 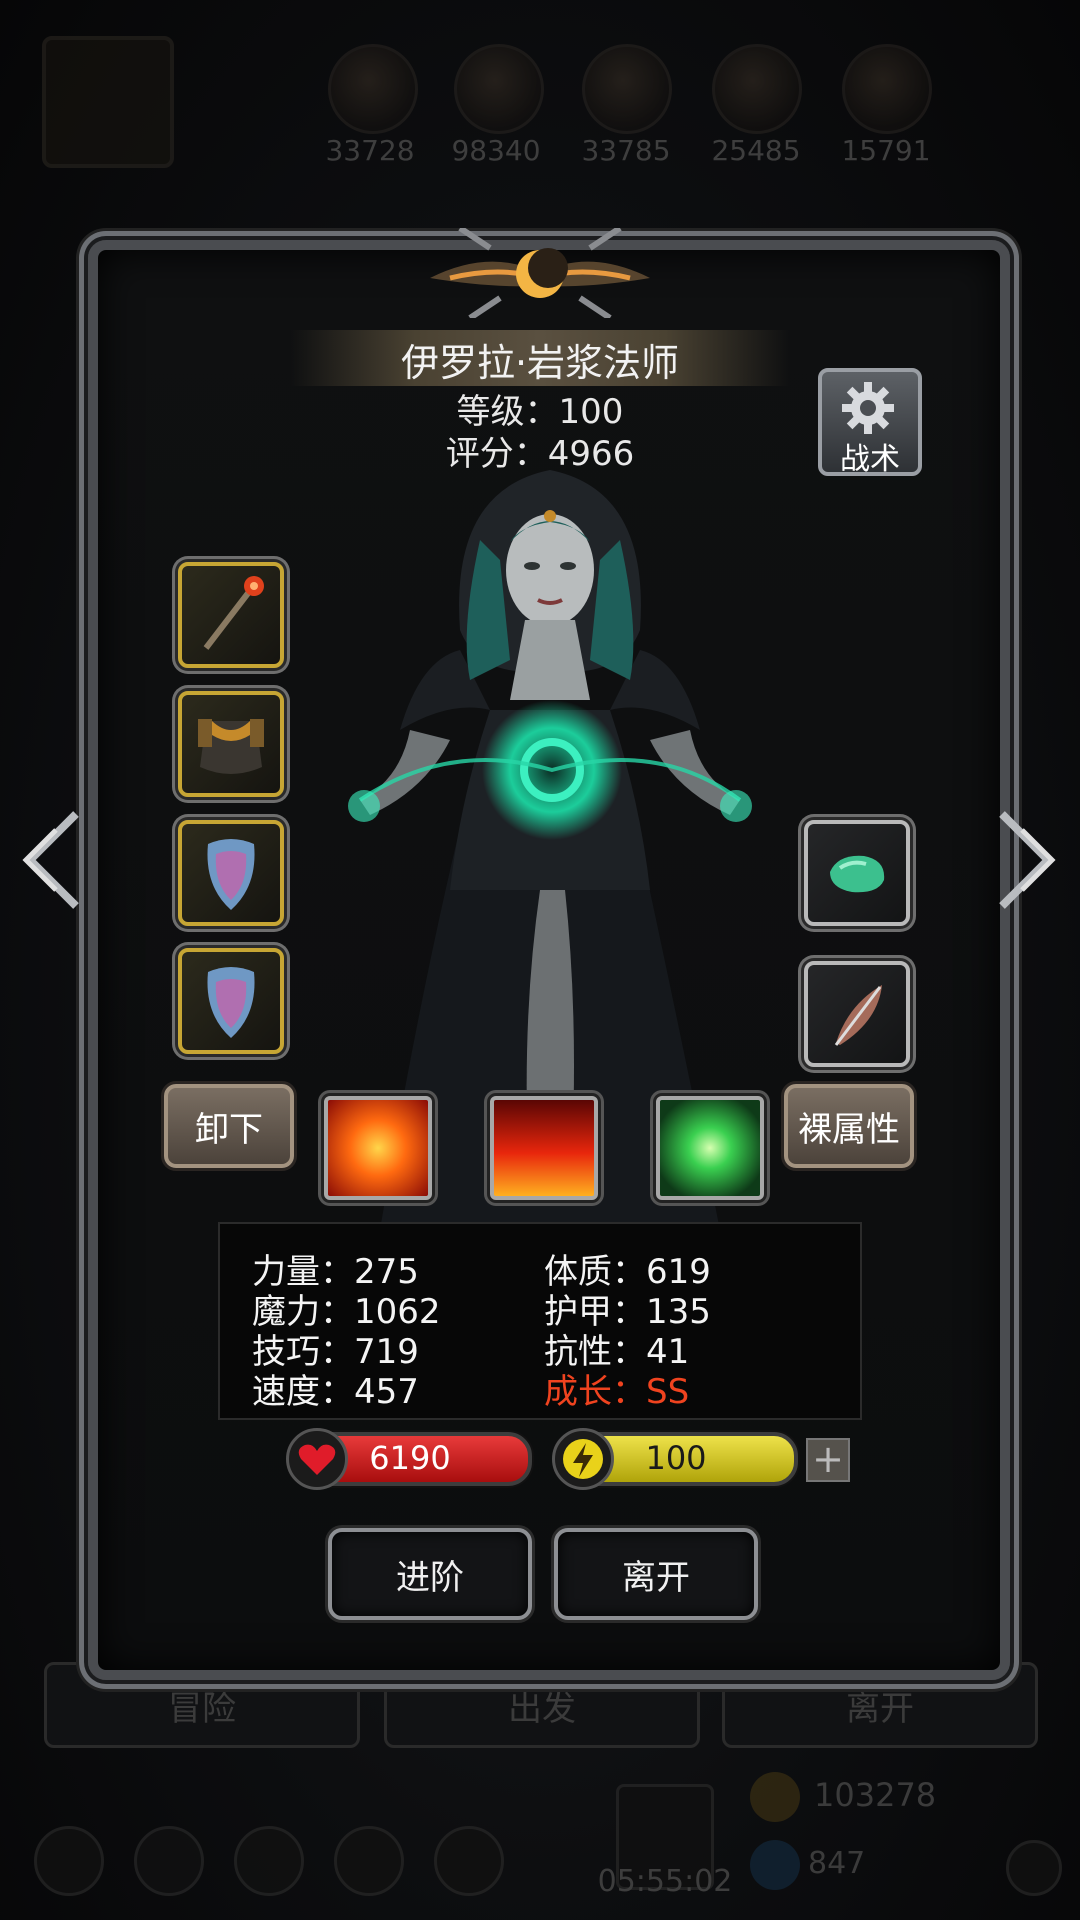 What do you see at coordinates (837, 1863) in the screenshot?
I see `gem-count: 847` at bounding box center [837, 1863].